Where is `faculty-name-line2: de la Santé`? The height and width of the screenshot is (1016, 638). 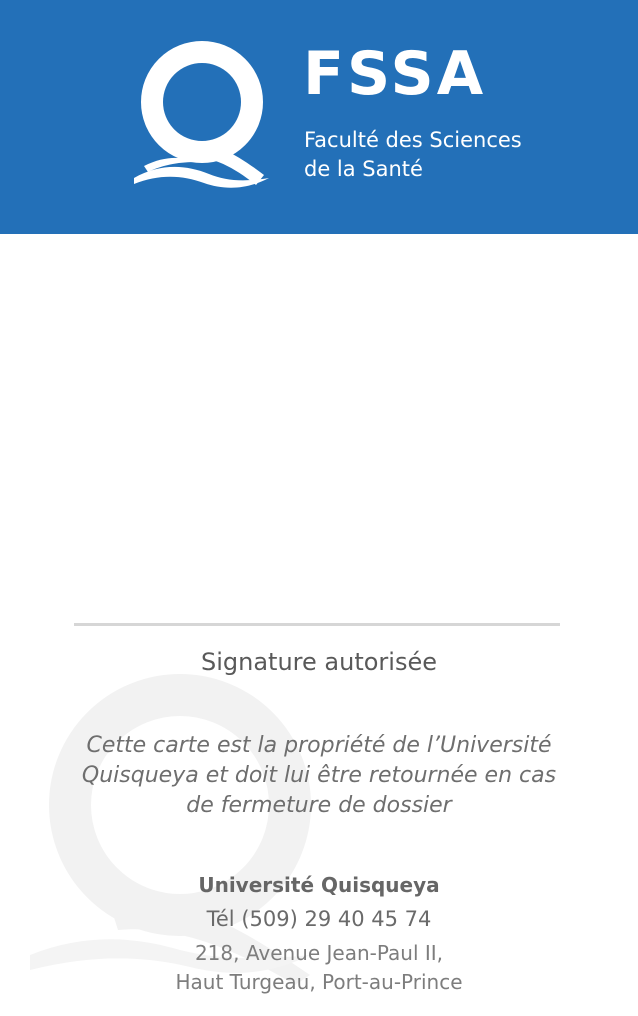
faculty-name-line2: de la Santé is located at coordinates (363, 169).